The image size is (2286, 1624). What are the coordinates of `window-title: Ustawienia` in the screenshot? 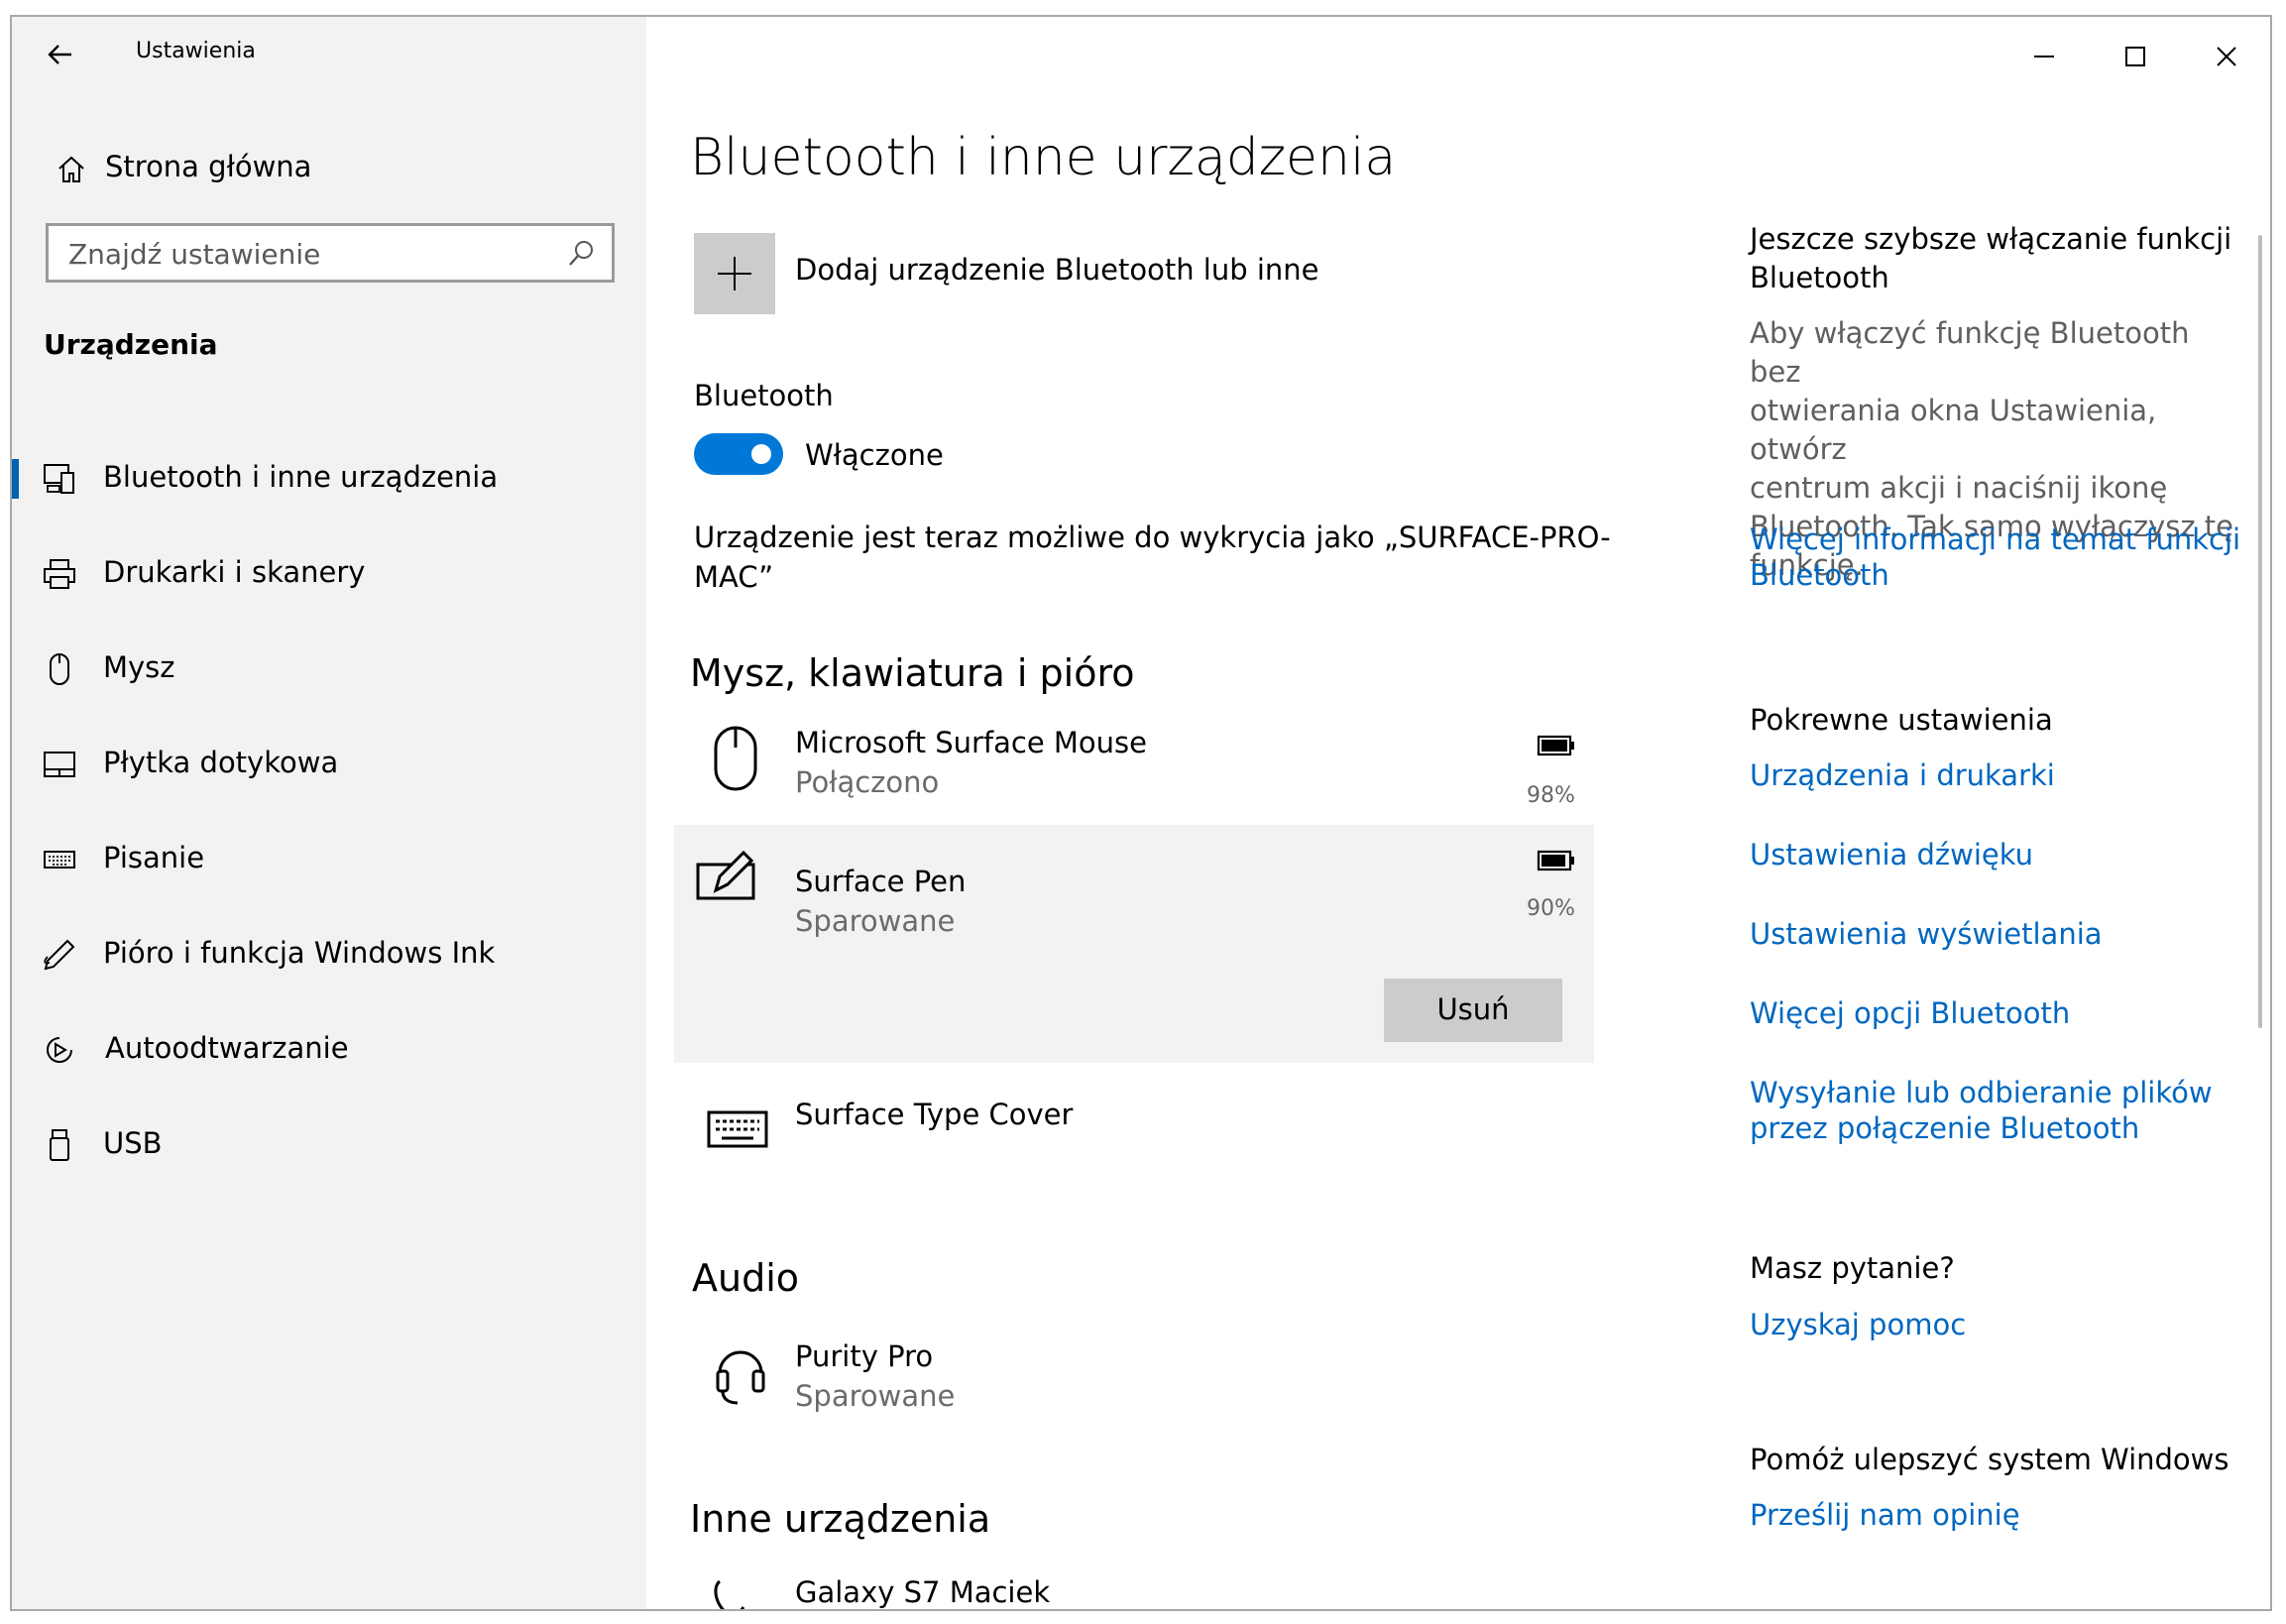 It's located at (196, 51).